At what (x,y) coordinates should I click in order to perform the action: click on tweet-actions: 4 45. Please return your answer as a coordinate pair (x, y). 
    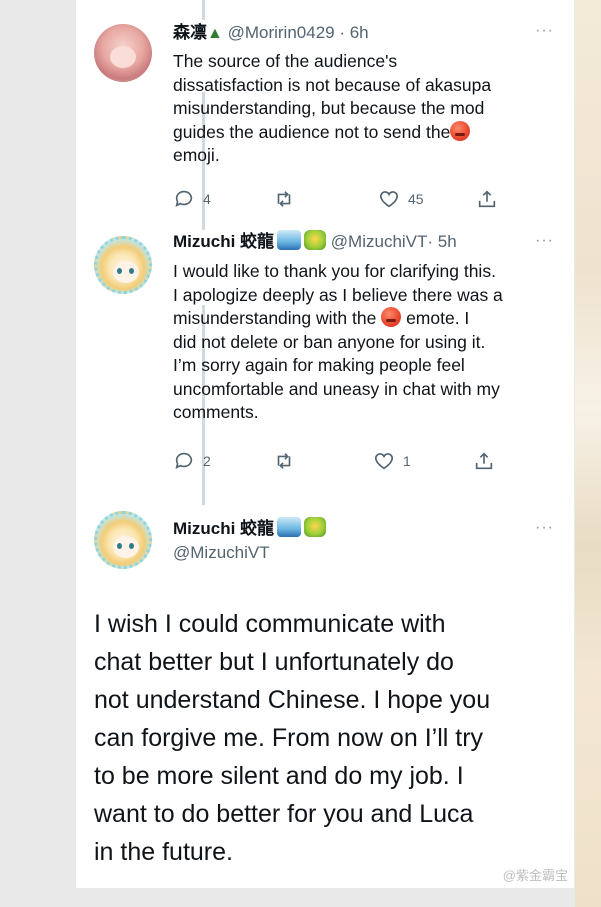
    Looking at the image, I should click on (368, 200).